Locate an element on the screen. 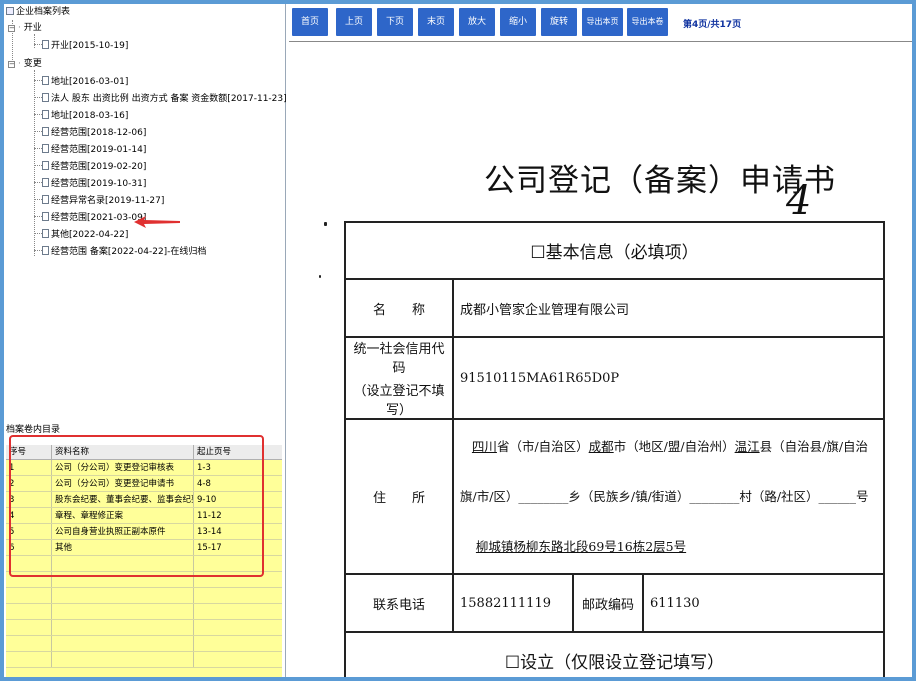 This screenshot has width=916, height=681. tree-item: 经营范围[2019-02-20] is located at coordinates (90, 167).